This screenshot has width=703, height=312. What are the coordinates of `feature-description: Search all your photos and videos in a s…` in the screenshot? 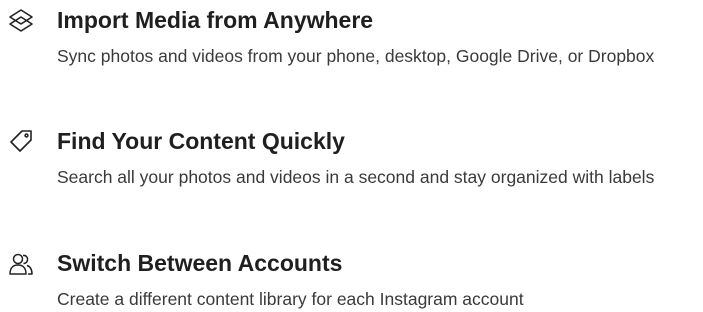 It's located at (356, 177).